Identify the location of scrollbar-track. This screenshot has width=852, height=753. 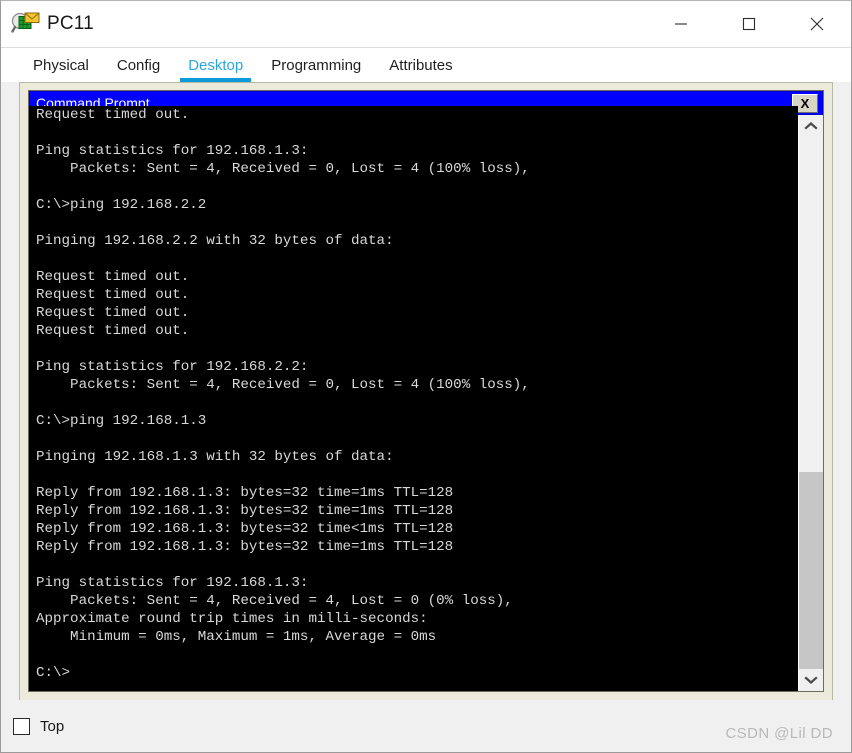
(811, 403).